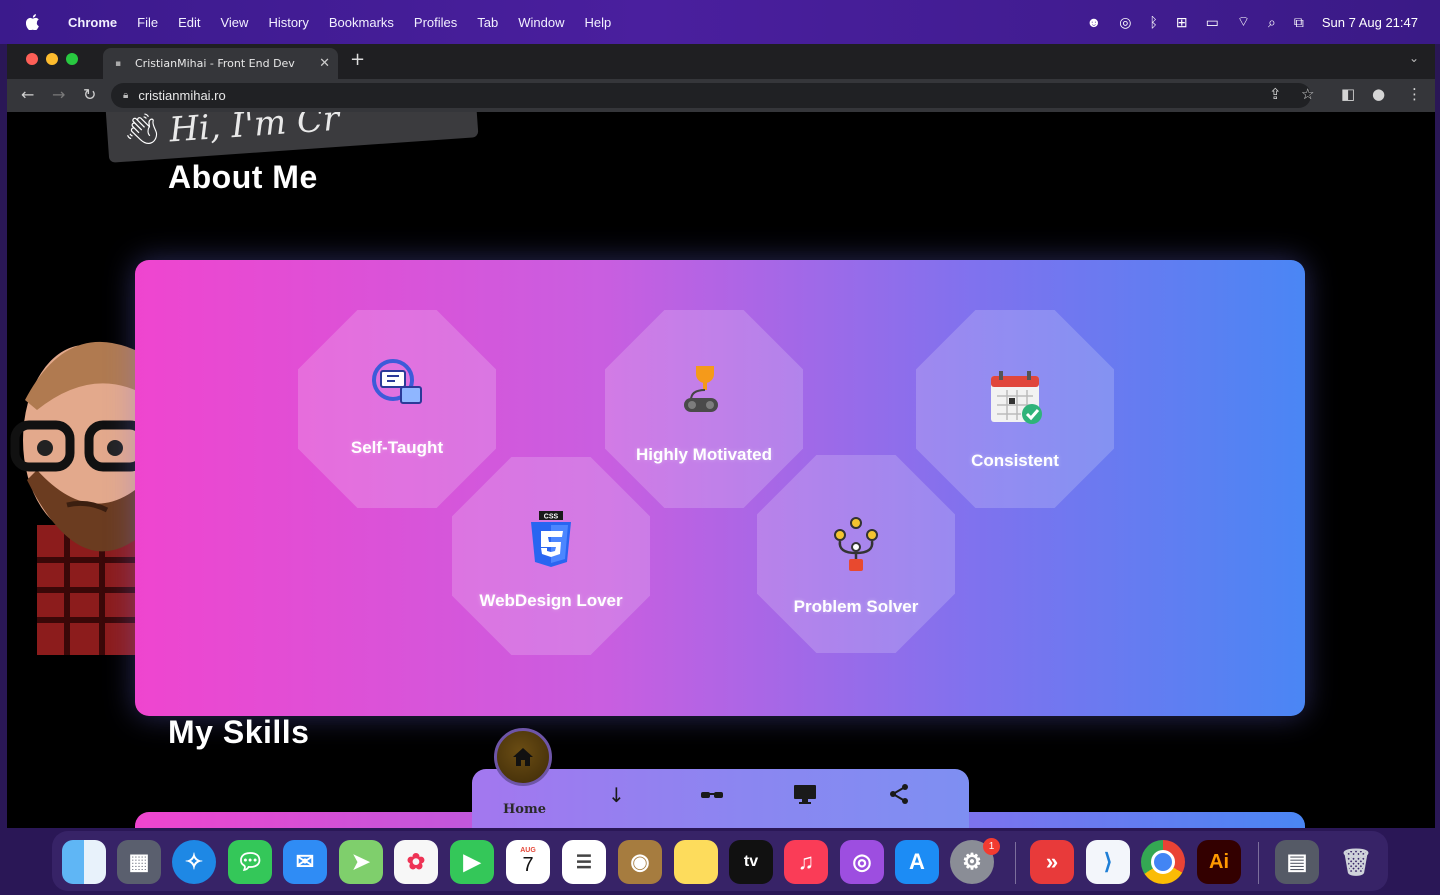 The image size is (1440, 895). Describe the element at coordinates (118, 63) in the screenshot. I see `tab-favicon-icon: ▪` at that location.